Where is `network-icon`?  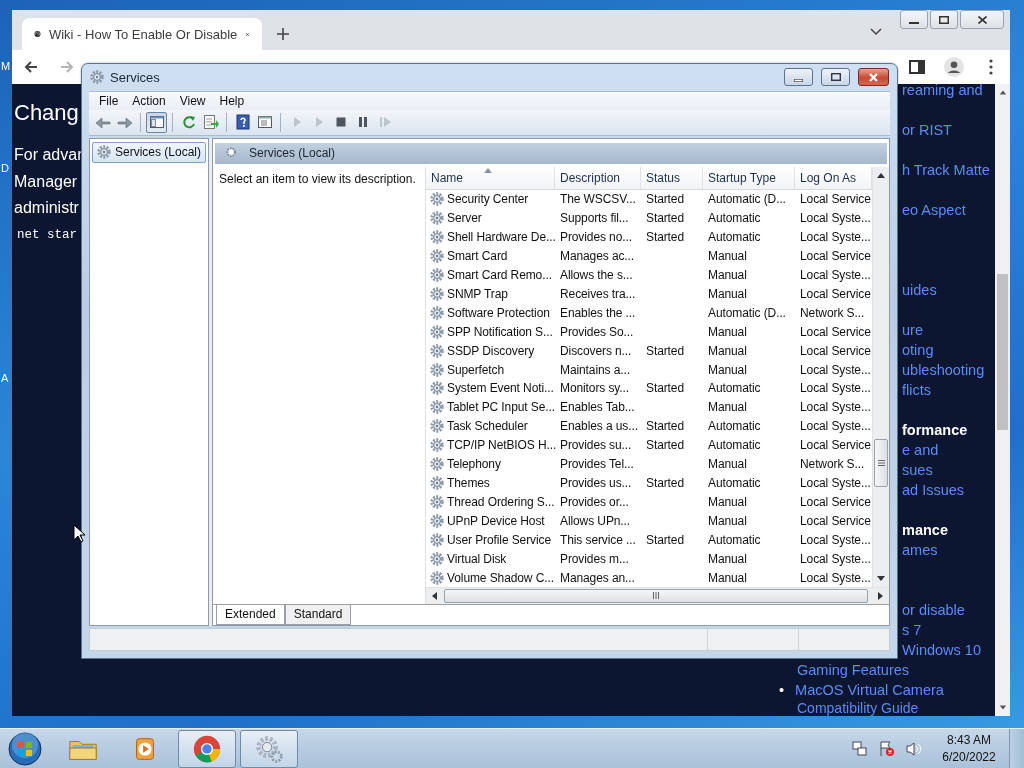
network-icon is located at coordinates (859, 748).